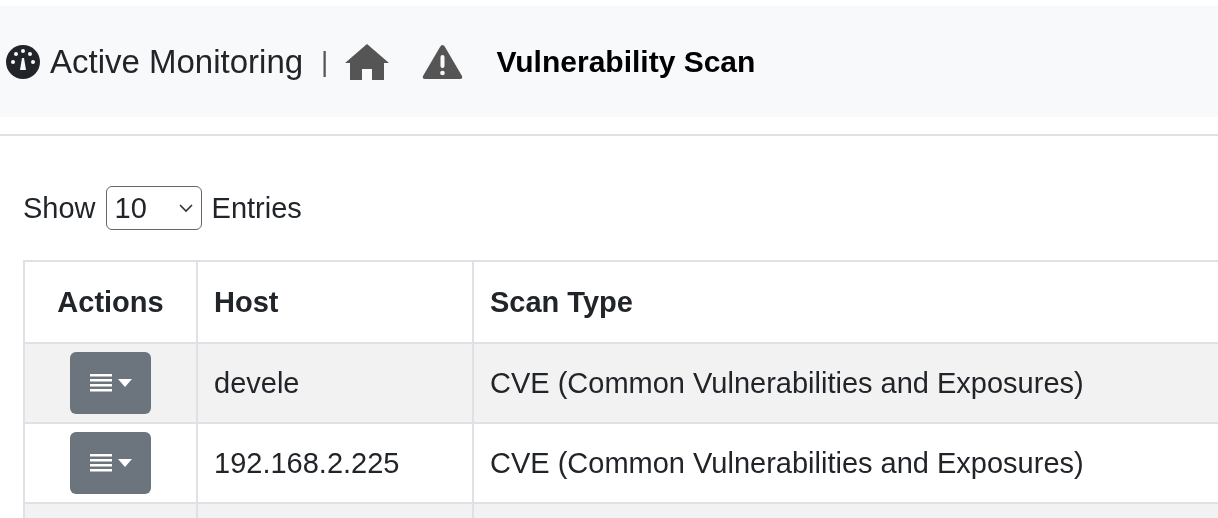 The height and width of the screenshot is (518, 1218). I want to click on table-cell: devele, so click(335, 383).